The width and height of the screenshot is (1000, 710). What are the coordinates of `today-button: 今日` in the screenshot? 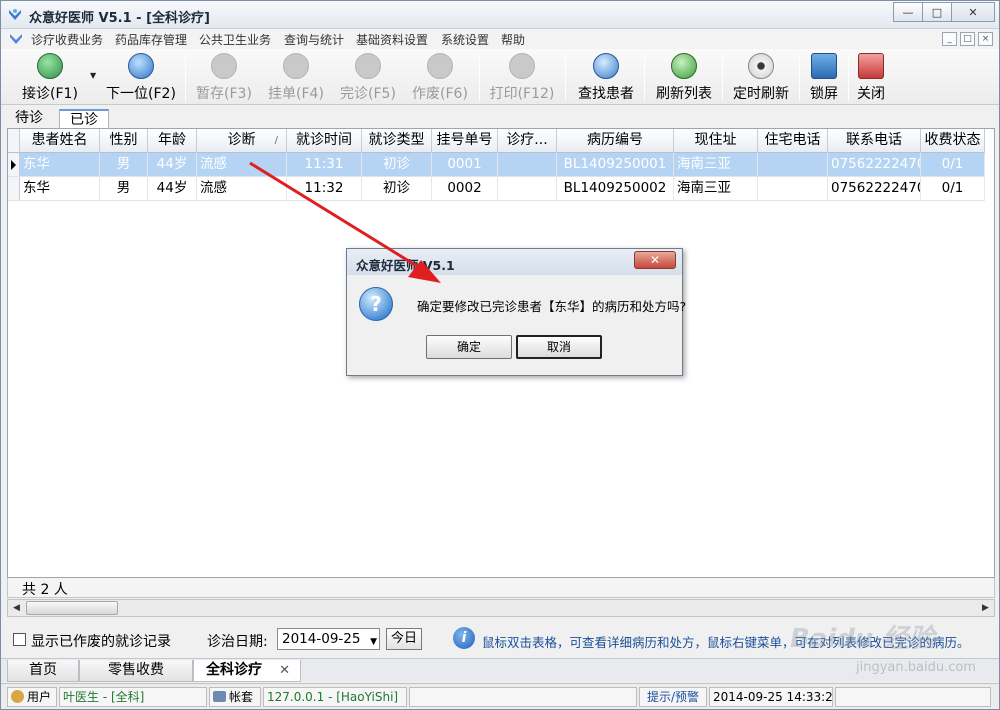 It's located at (404, 639).